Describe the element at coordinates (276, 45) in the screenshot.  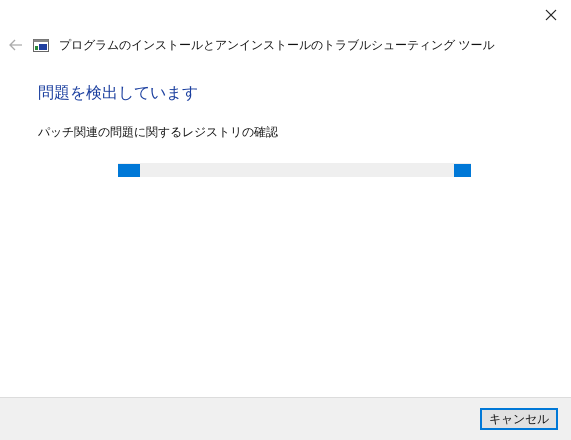
I see `window-title: プログラムのインストールとアンインストールのトラブルシューティング ツール` at that location.